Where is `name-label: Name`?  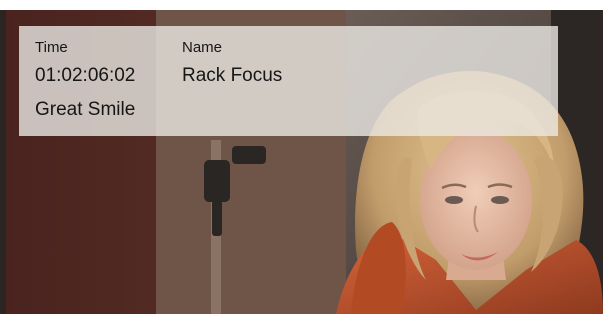
name-label: Name is located at coordinates (202, 47).